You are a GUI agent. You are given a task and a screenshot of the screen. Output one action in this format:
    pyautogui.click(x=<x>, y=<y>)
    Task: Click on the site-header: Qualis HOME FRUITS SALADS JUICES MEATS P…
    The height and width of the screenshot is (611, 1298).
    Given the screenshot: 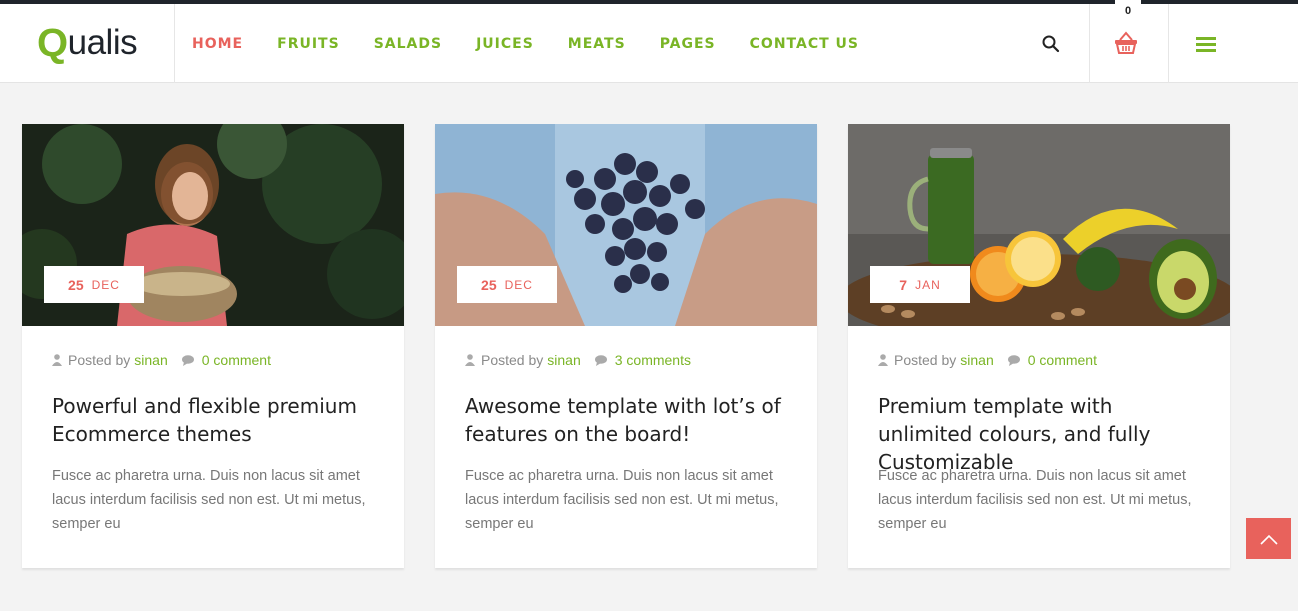 What is the action you would take?
    pyautogui.click(x=649, y=41)
    